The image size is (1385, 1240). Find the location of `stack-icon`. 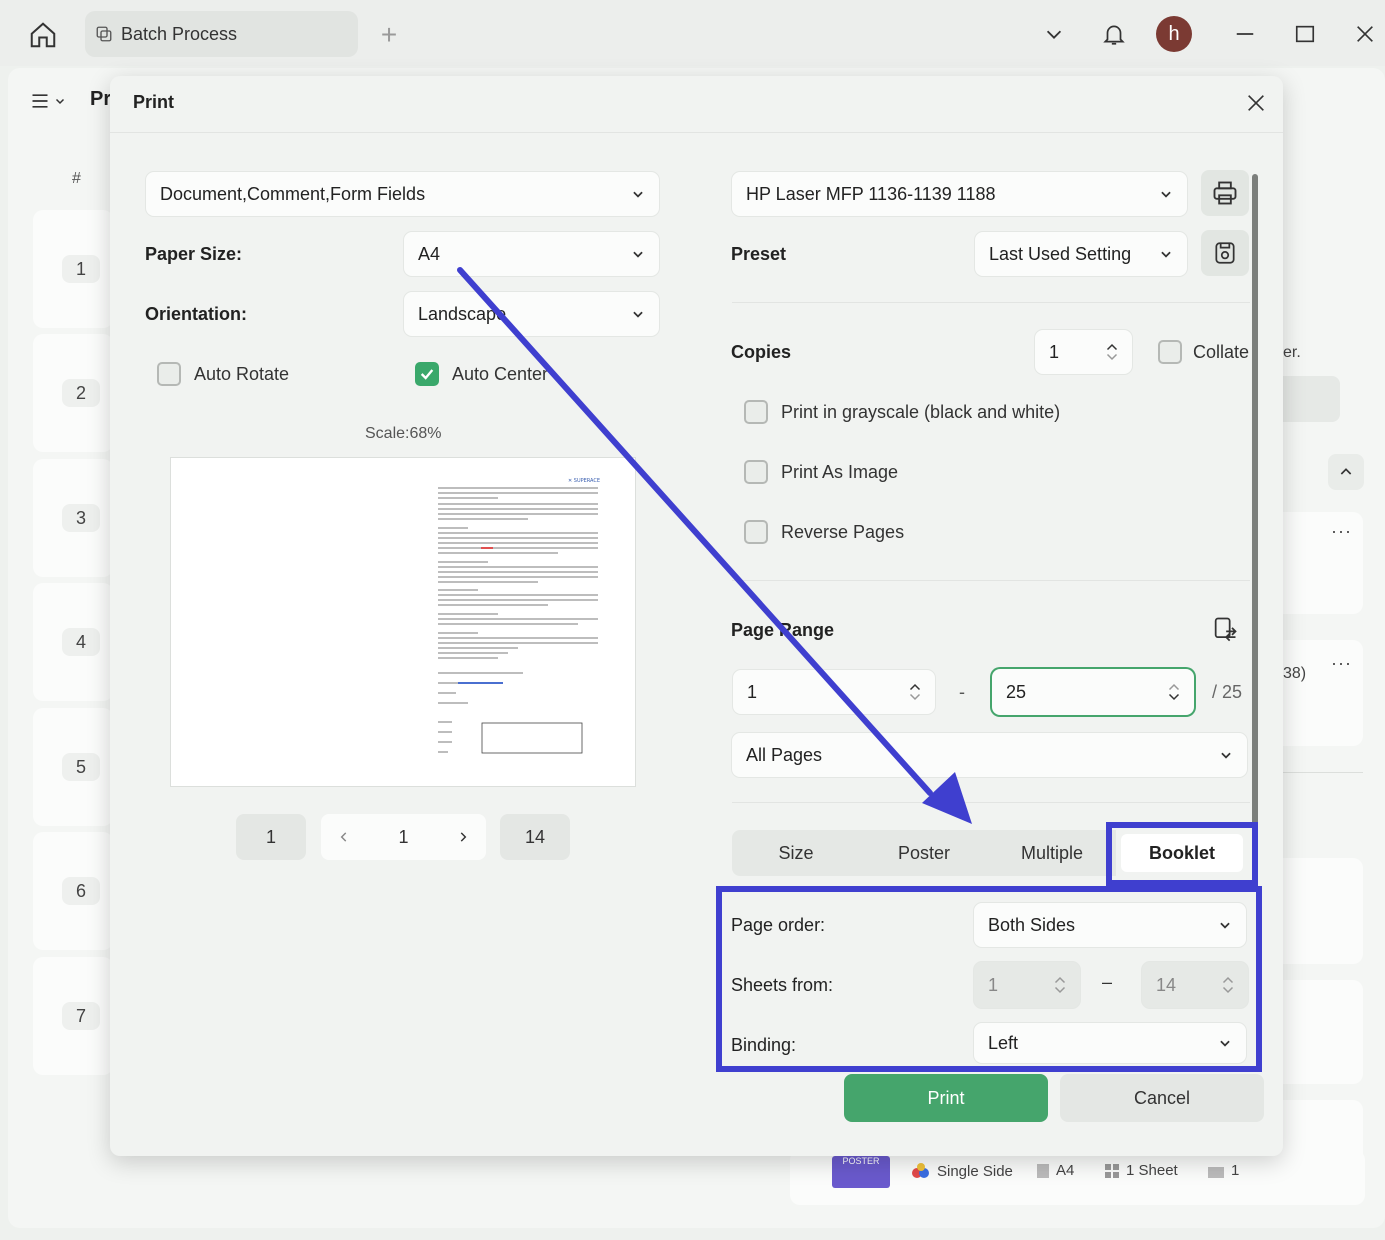

stack-icon is located at coordinates (1216, 1172).